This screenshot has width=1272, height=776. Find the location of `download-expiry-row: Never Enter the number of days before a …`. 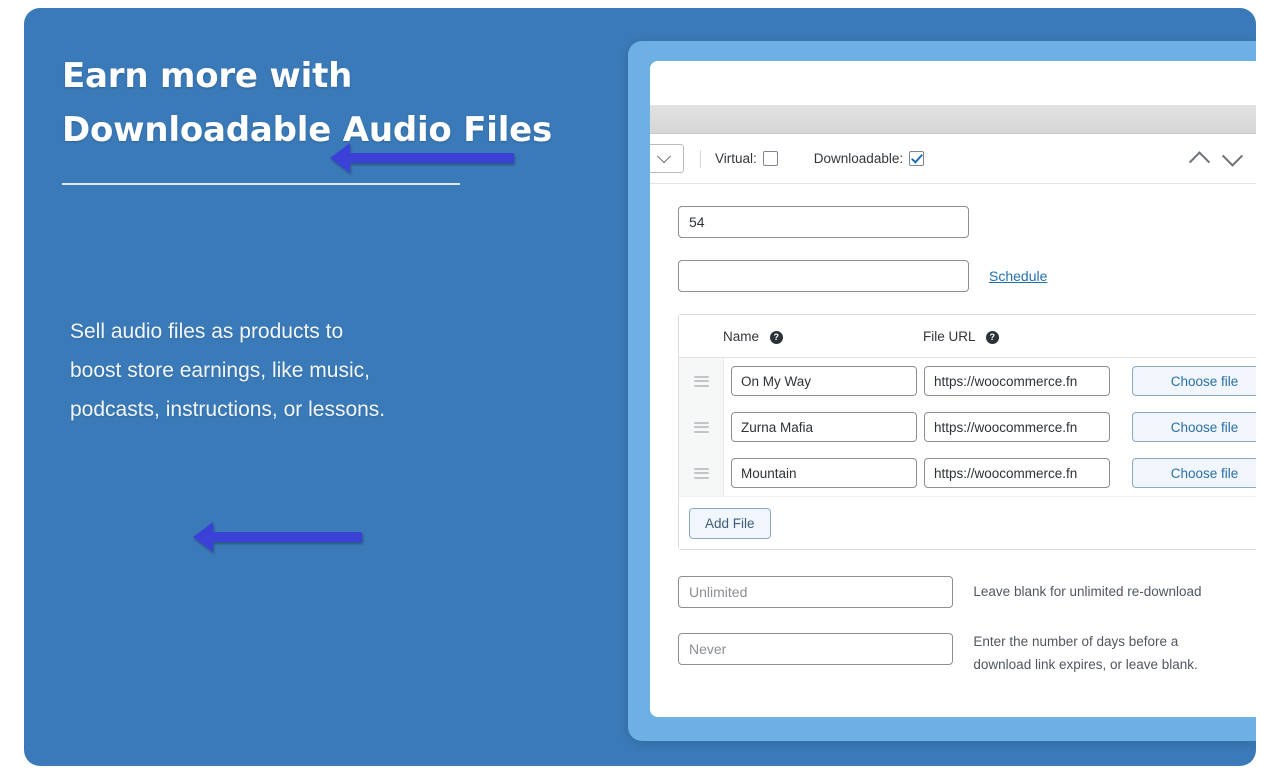

download-expiry-row: Never Enter the number of days before a … is located at coordinates (953, 642).